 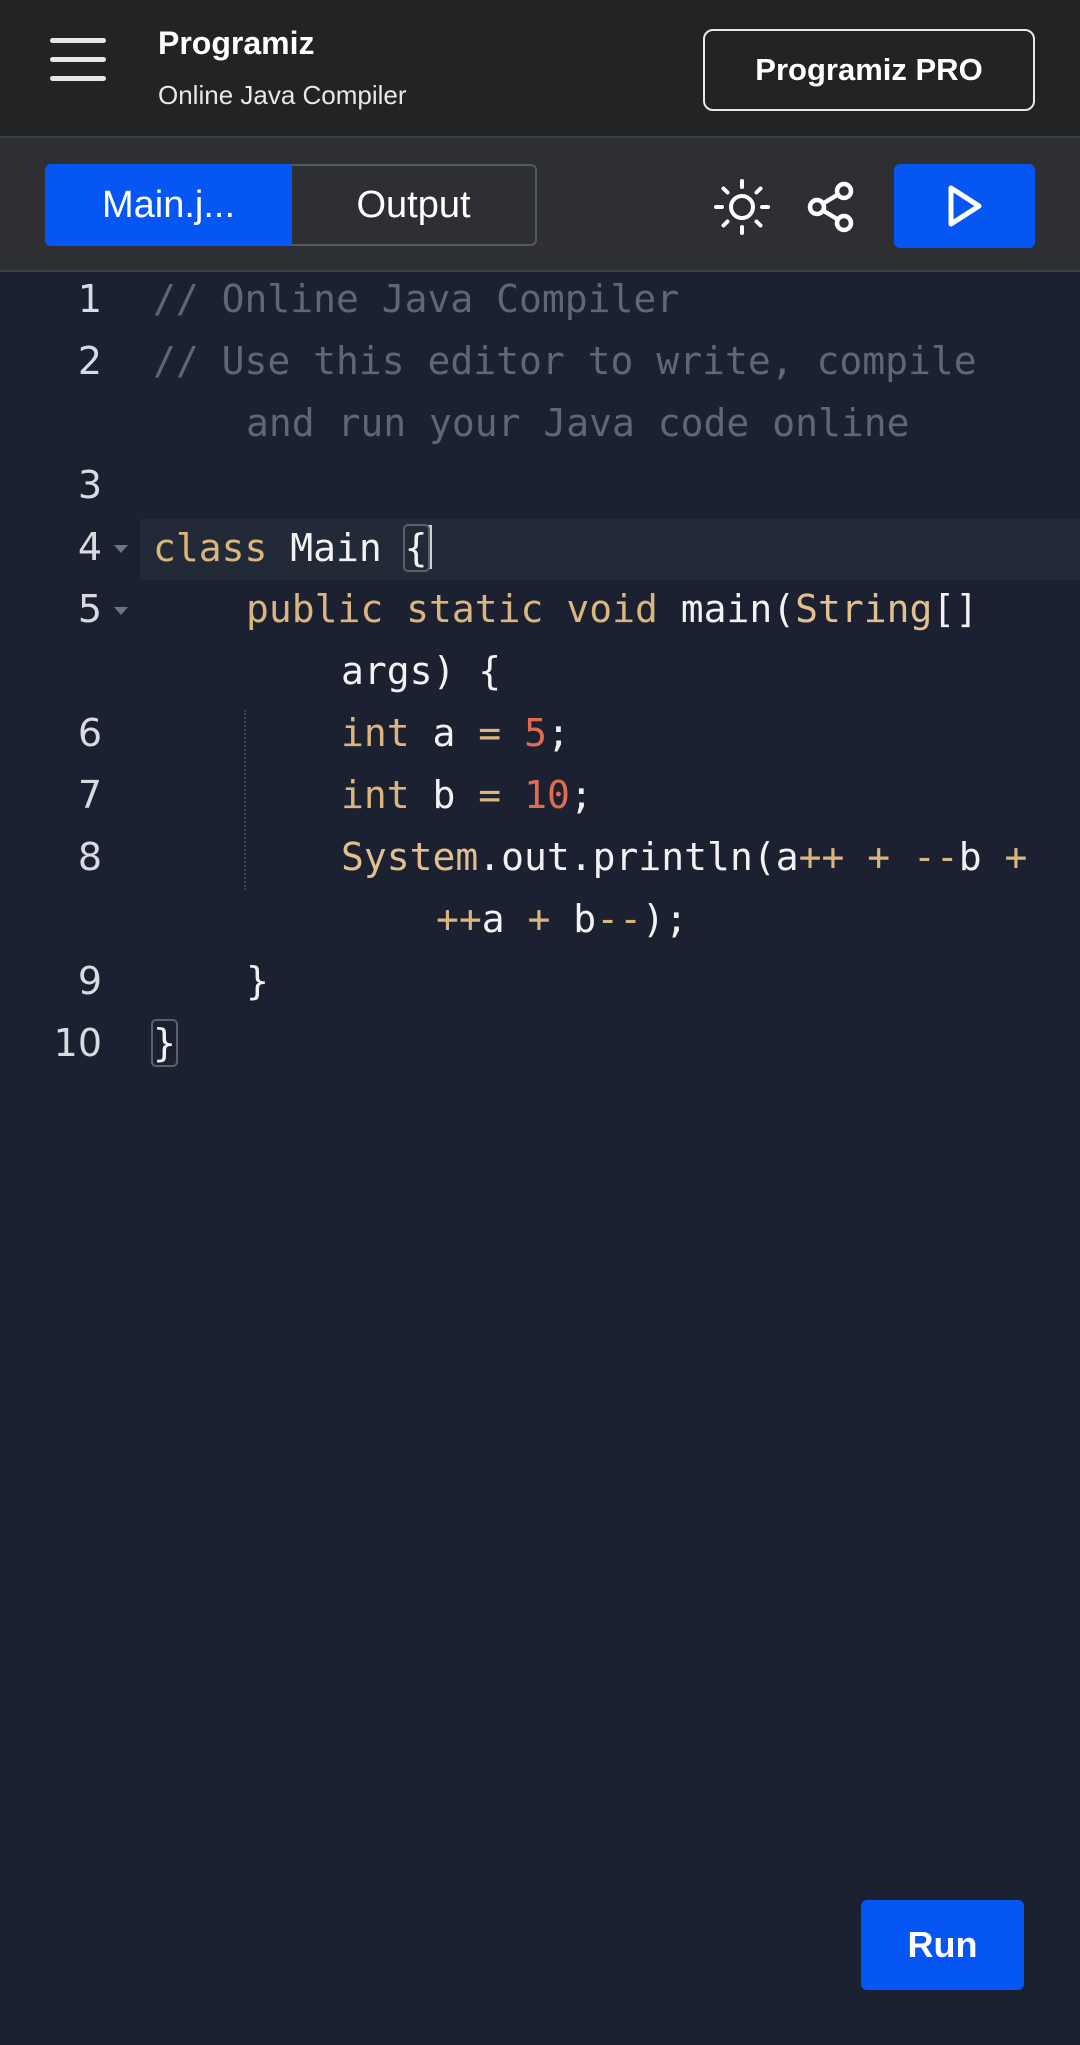 What do you see at coordinates (89, 547) in the screenshot?
I see `line-number: 4` at bounding box center [89, 547].